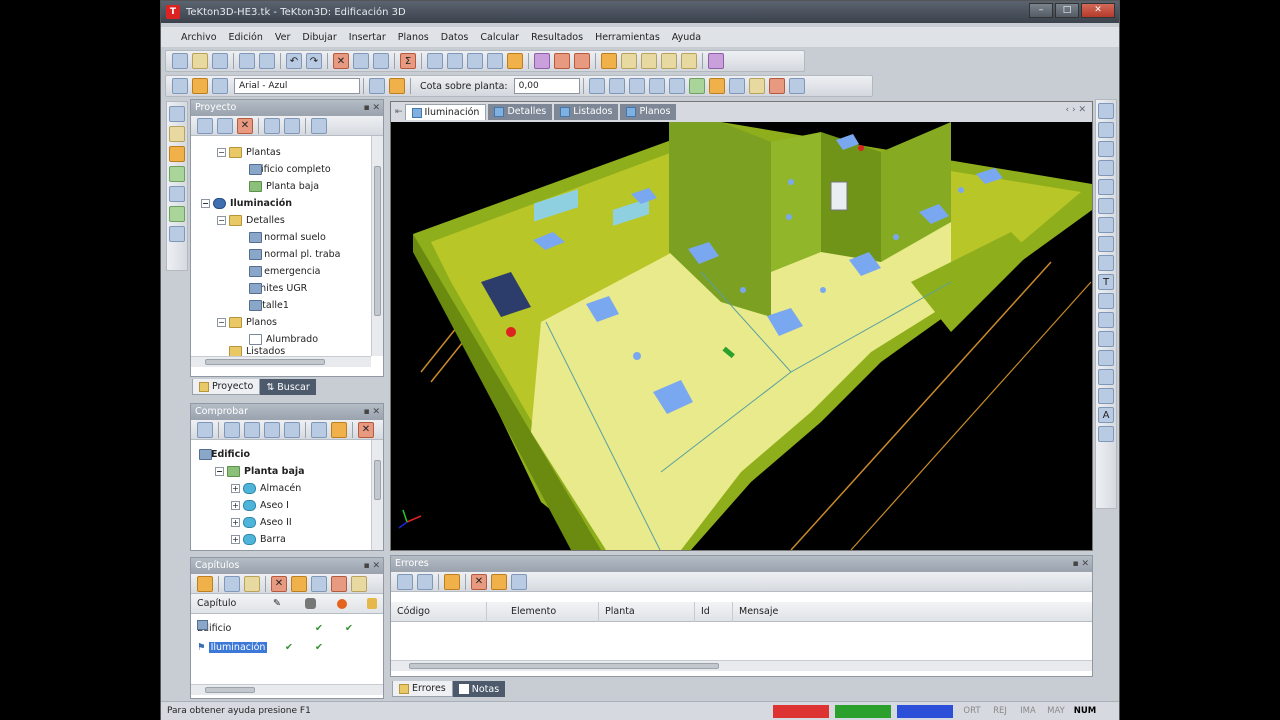  I want to click on add-chapter-icon, so click(205, 583).